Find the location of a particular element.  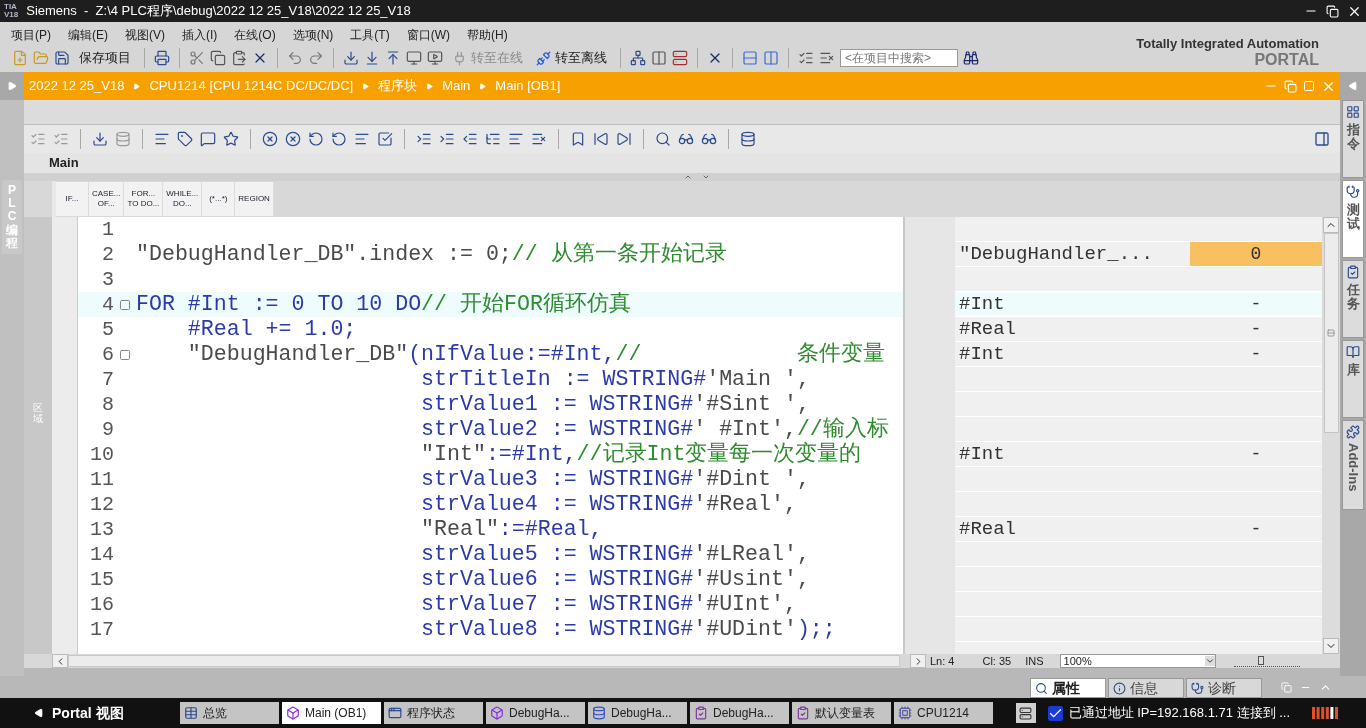

search-icon is located at coordinates (663, 139).